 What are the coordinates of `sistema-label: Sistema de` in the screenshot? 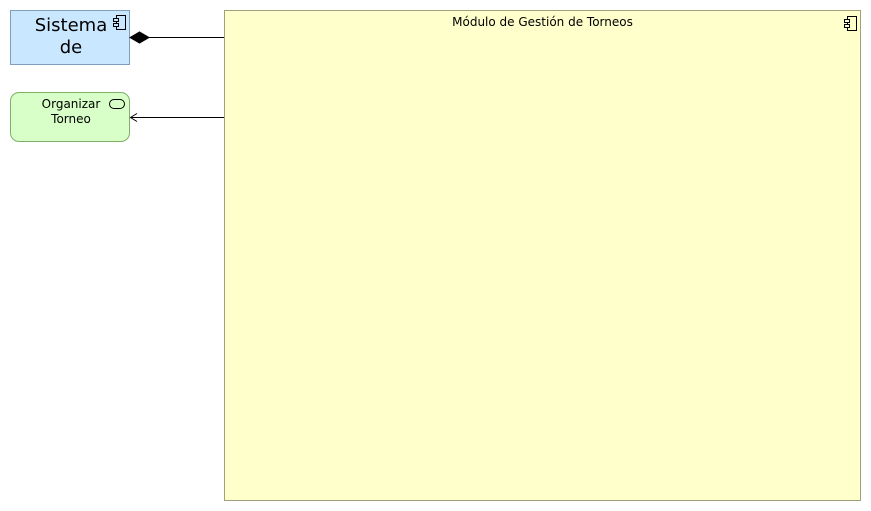 It's located at (71, 36).